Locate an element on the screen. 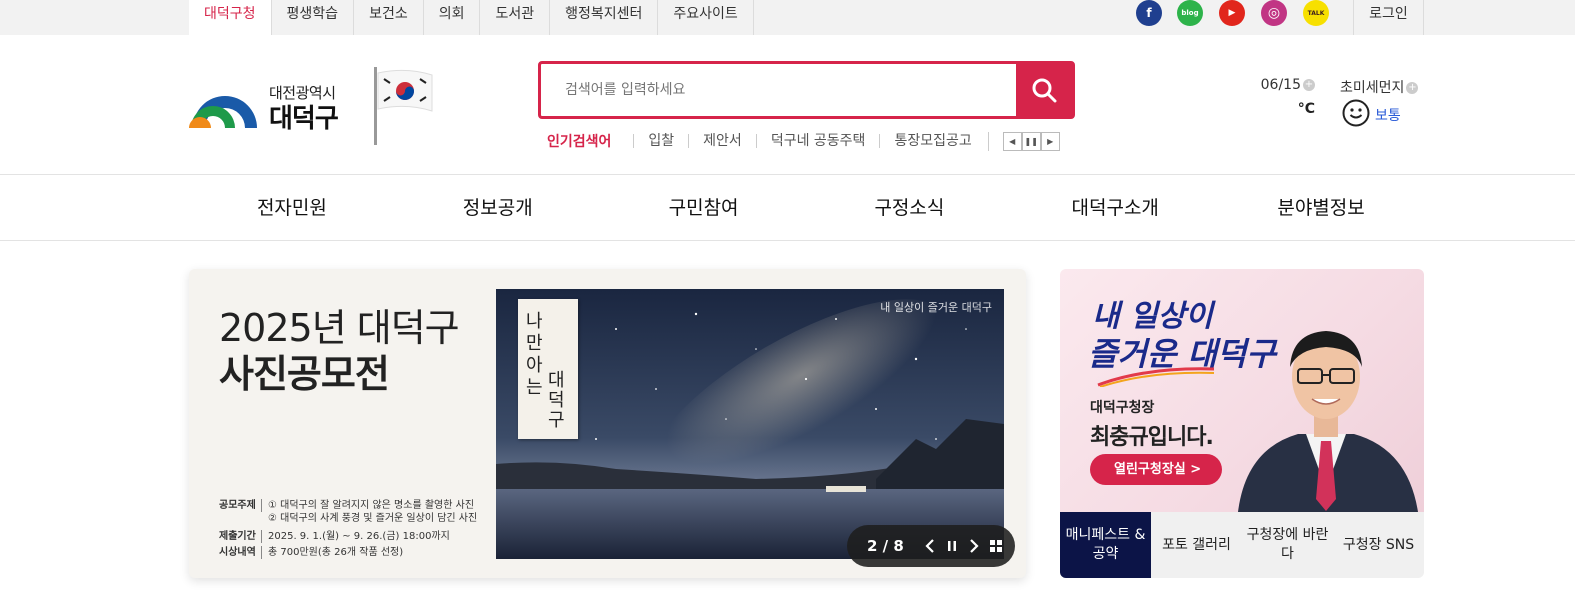  mayor-banner: 내 일상이 즐거운 대덕구 대덕구청장 최충규입니다. 열린구청장실 > is located at coordinates (1242, 390).